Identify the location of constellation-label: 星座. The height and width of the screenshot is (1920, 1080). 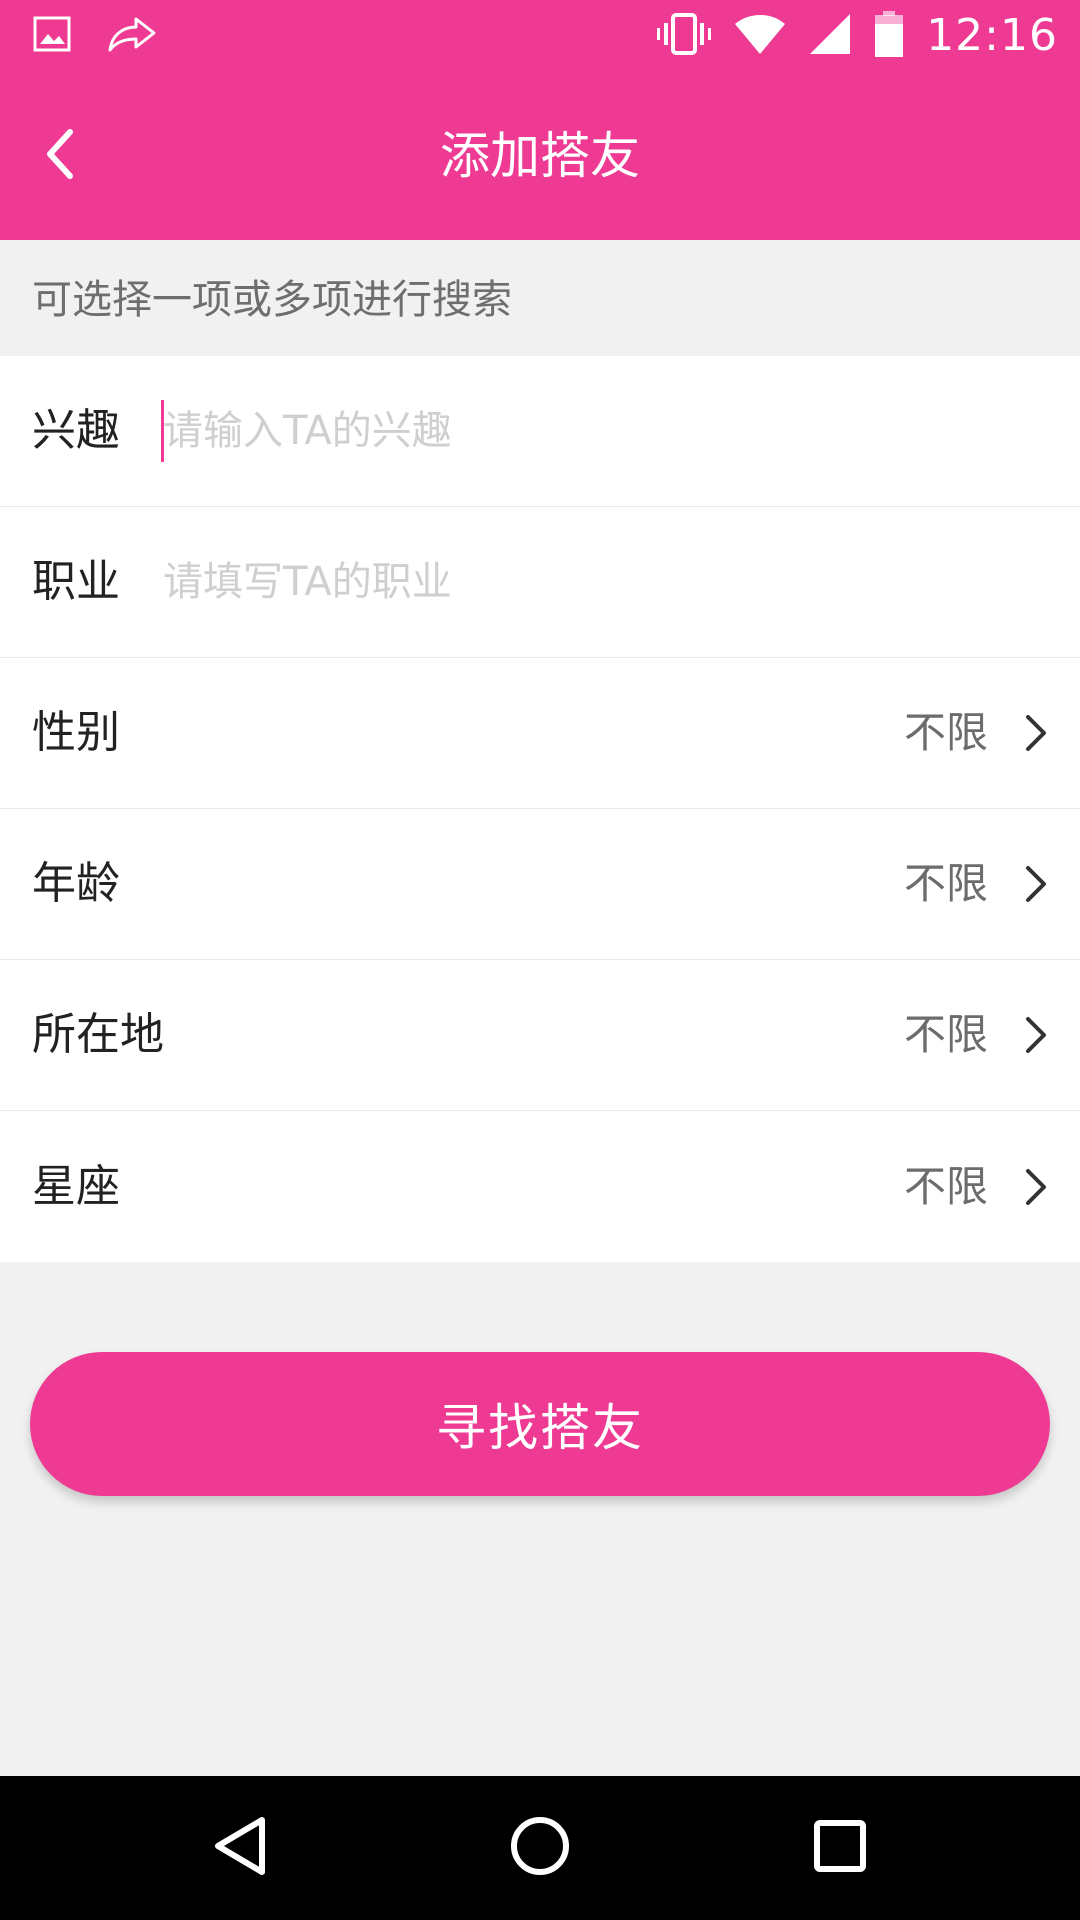
(76, 1186).